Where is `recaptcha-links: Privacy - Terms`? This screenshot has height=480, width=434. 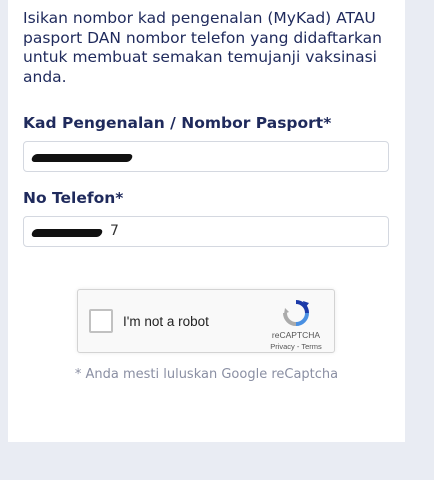
recaptcha-links: Privacy - Terms is located at coordinates (296, 346).